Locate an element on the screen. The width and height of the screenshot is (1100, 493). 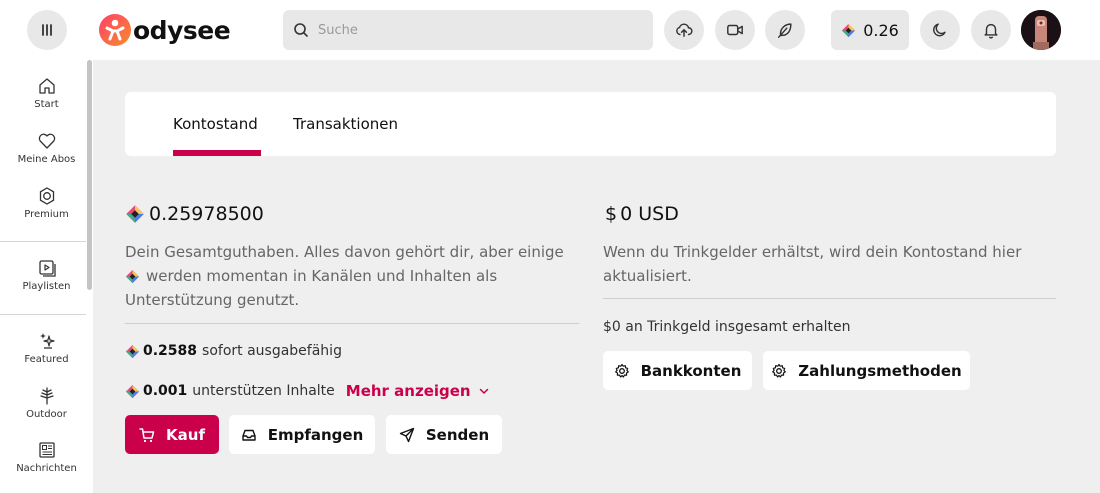
lbc-balance: 0.25978500 is located at coordinates (194, 214).